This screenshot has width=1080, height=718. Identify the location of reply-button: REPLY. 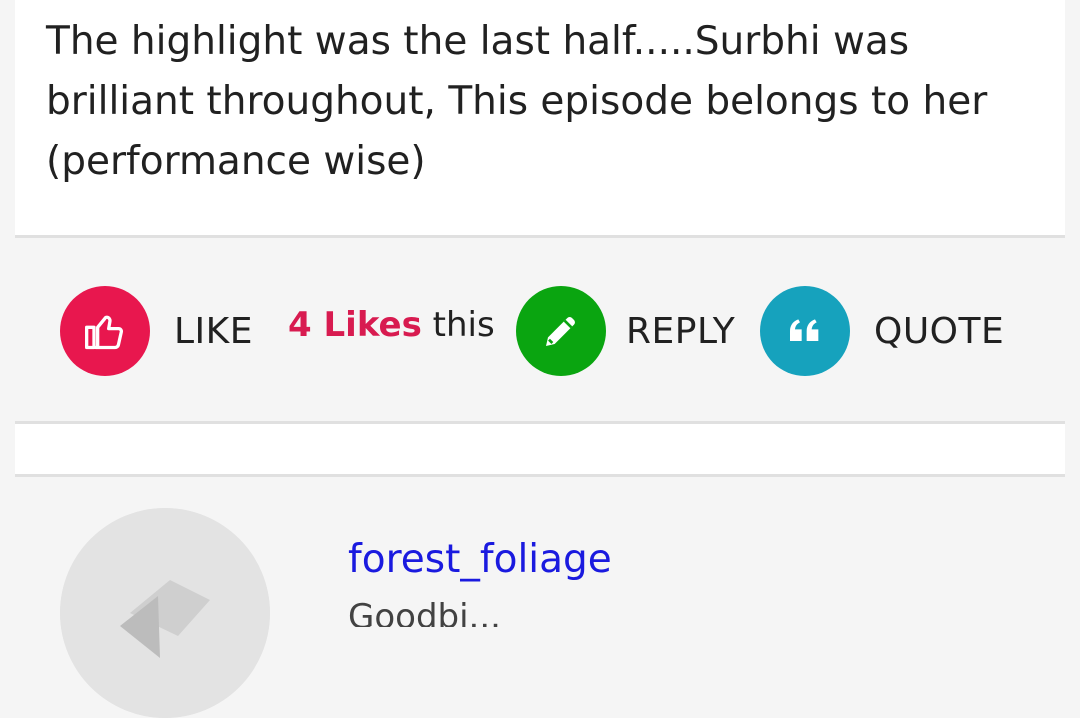
(625, 331).